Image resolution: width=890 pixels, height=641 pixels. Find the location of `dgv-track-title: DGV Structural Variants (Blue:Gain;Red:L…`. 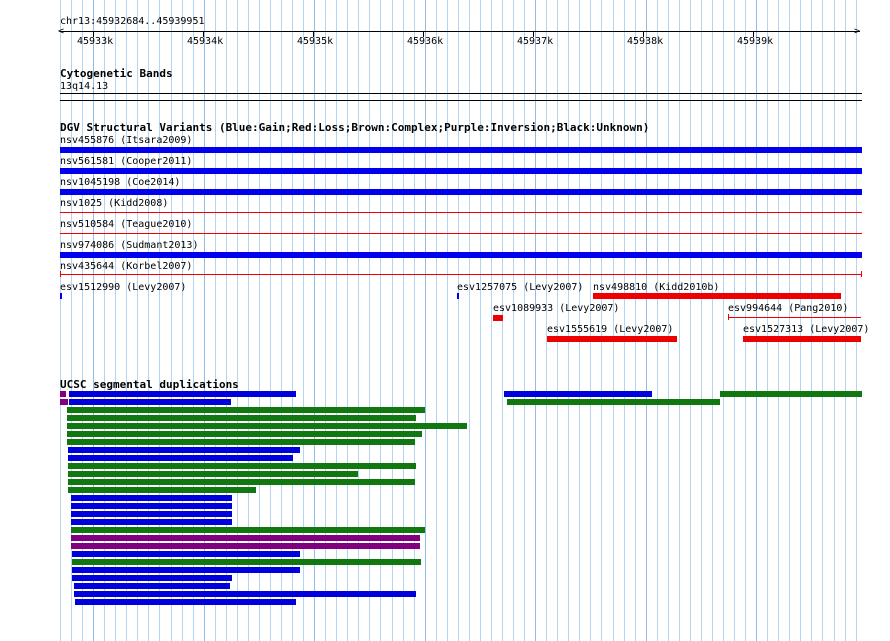

dgv-track-title: DGV Structural Variants (Blue:Gain;Red:L… is located at coordinates (354, 128).